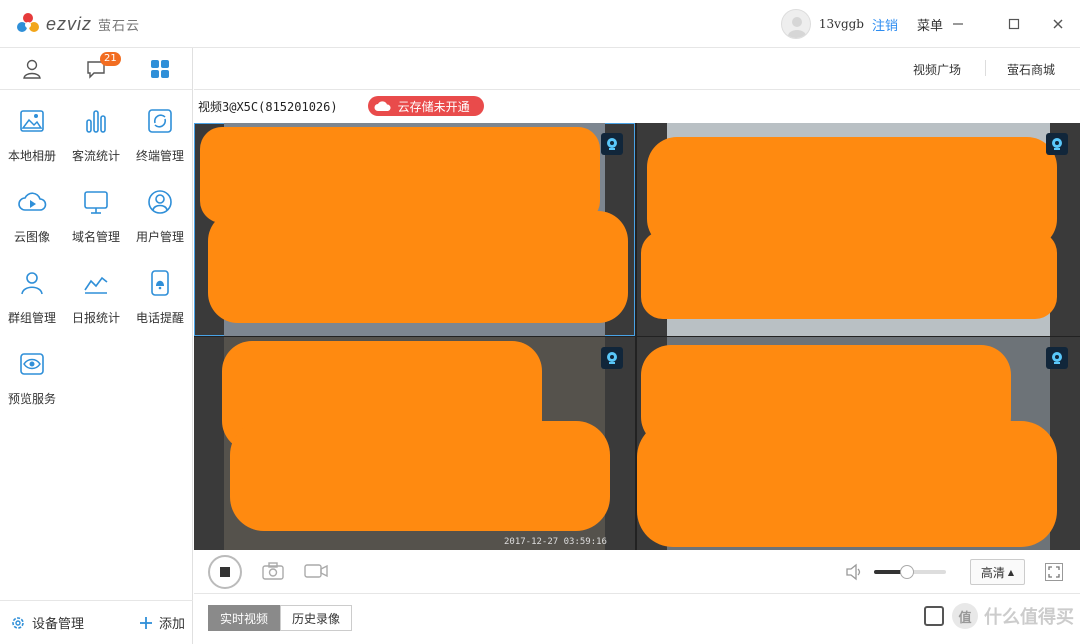 Image resolution: width=1080 pixels, height=644 pixels. Describe the element at coordinates (58, 624) in the screenshot. I see `device-manage-label: 设备管理` at that location.